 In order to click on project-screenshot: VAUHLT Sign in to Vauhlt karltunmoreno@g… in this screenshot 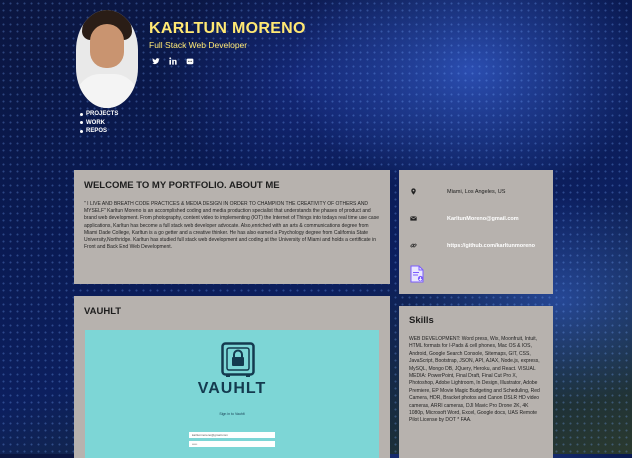, I will do `click(232, 394)`.